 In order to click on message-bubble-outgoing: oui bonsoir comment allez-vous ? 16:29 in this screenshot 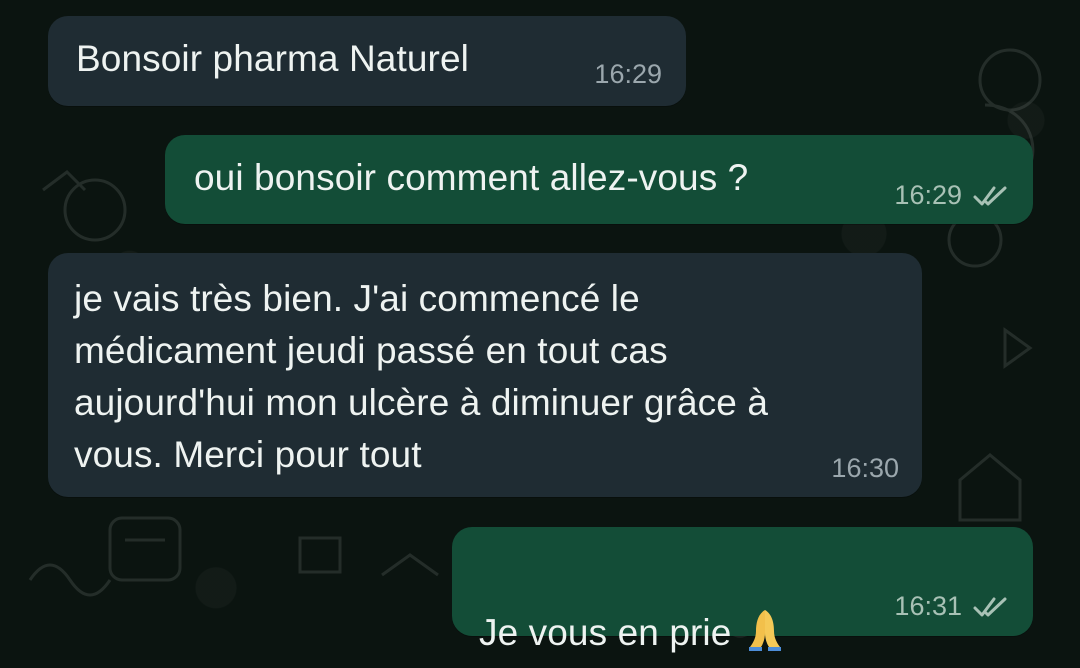, I will do `click(599, 179)`.